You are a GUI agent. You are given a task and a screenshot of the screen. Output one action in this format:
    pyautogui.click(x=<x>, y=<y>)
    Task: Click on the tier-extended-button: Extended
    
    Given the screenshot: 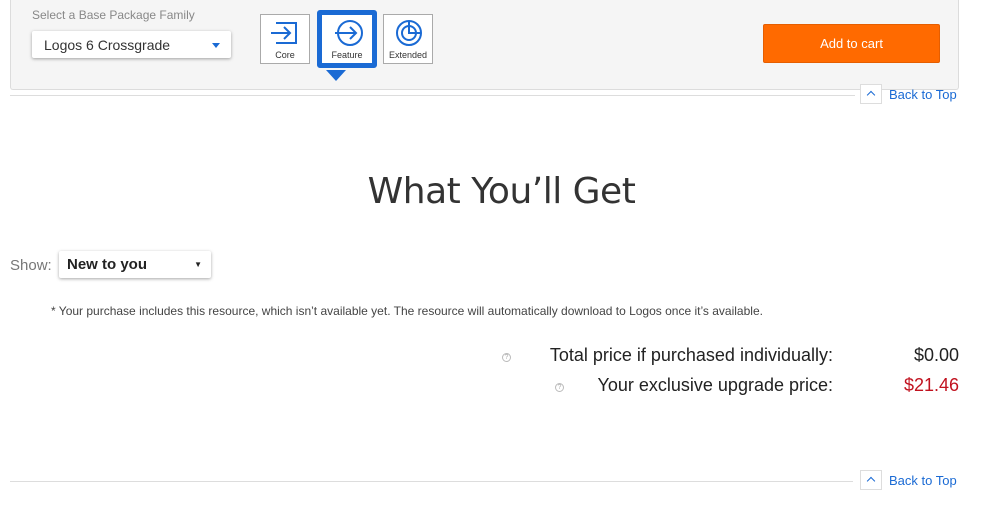 What is the action you would take?
    pyautogui.click(x=408, y=39)
    